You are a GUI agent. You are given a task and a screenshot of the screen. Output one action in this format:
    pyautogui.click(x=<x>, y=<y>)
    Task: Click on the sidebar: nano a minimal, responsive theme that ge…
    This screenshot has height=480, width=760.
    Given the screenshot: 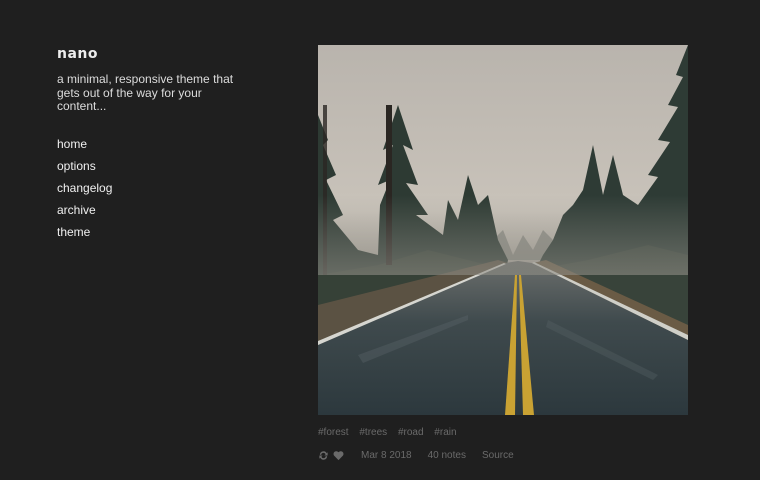 What is the action you would take?
    pyautogui.click(x=152, y=153)
    